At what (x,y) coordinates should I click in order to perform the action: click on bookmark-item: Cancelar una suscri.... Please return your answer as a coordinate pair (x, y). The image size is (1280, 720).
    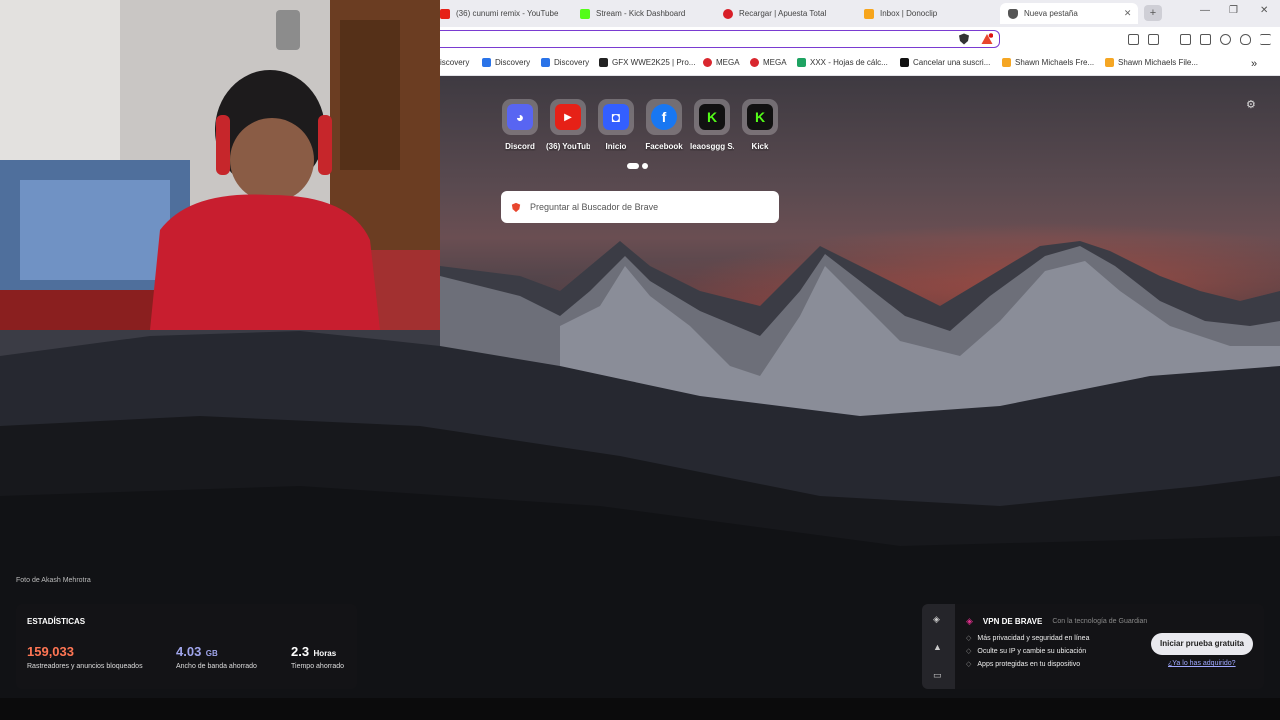
    Looking at the image, I should click on (945, 62).